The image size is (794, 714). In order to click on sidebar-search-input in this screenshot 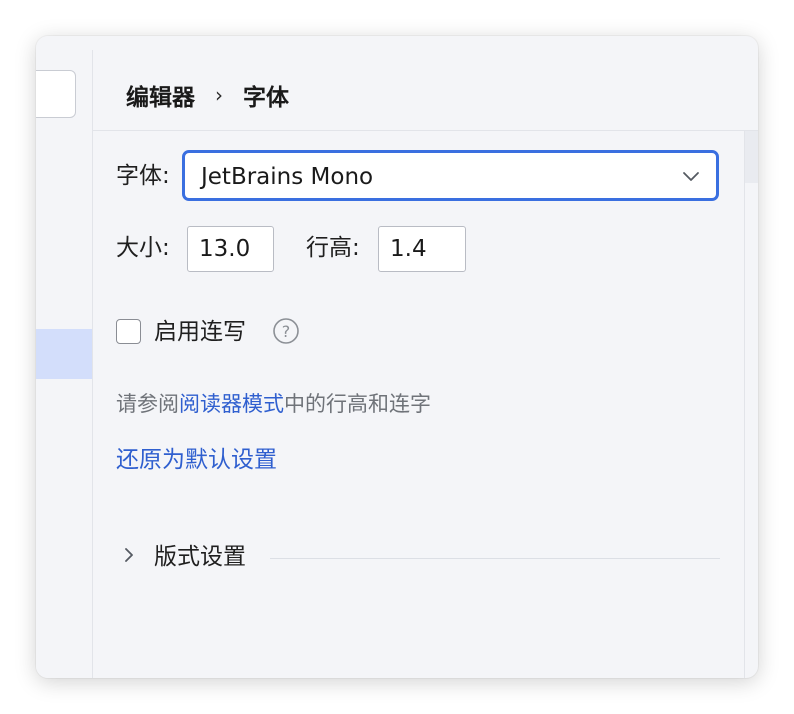, I will do `click(56, 94)`.